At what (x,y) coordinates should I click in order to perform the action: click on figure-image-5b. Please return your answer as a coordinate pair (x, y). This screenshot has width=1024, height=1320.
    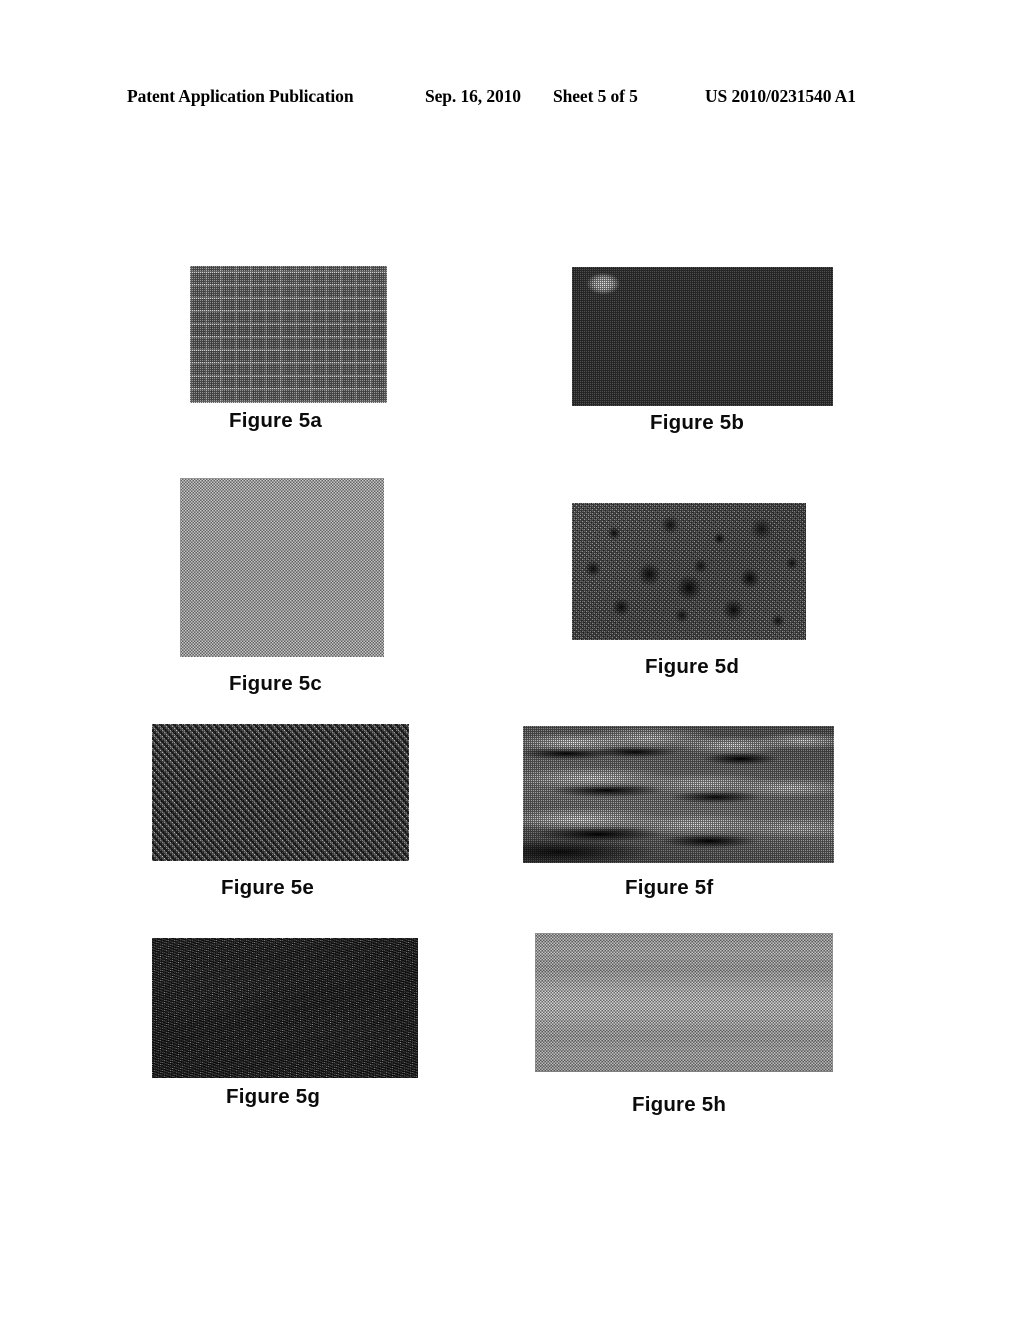
    Looking at the image, I should click on (702, 336).